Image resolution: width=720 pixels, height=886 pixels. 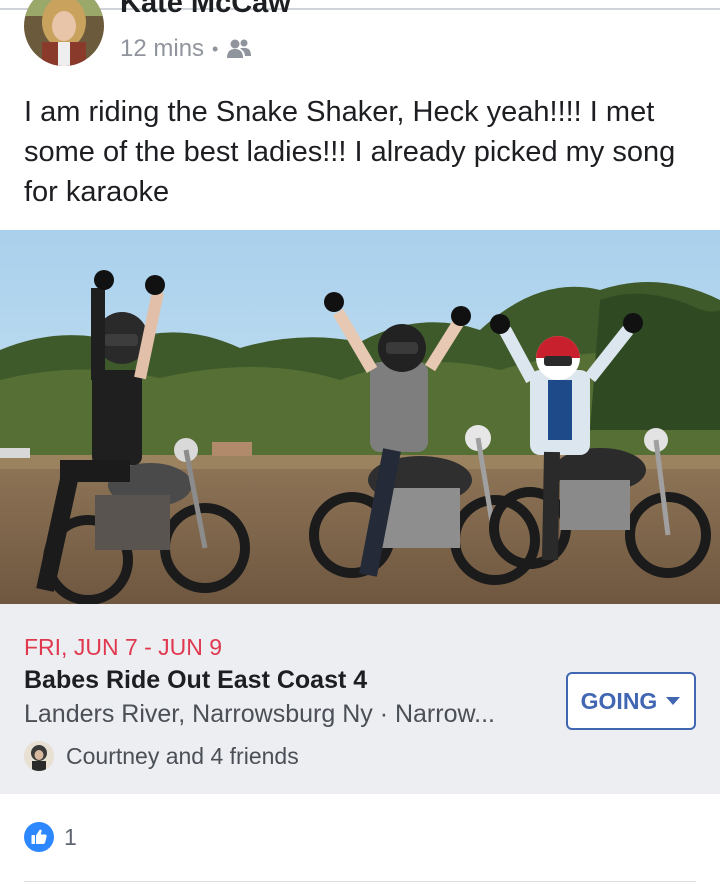 I want to click on caret-down-icon, so click(x=673, y=701).